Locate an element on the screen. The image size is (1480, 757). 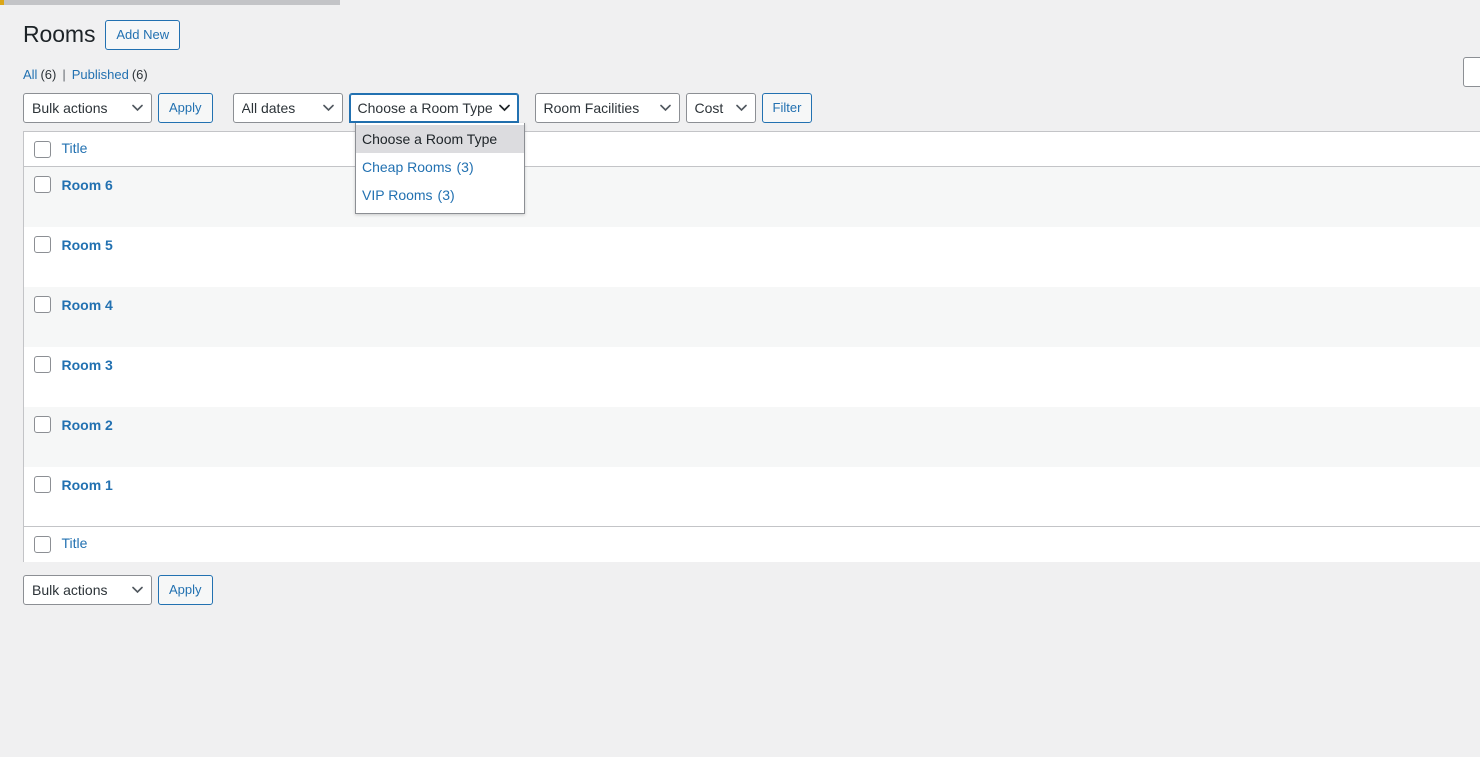
row-title-cell: Room 1 is located at coordinates (771, 497).